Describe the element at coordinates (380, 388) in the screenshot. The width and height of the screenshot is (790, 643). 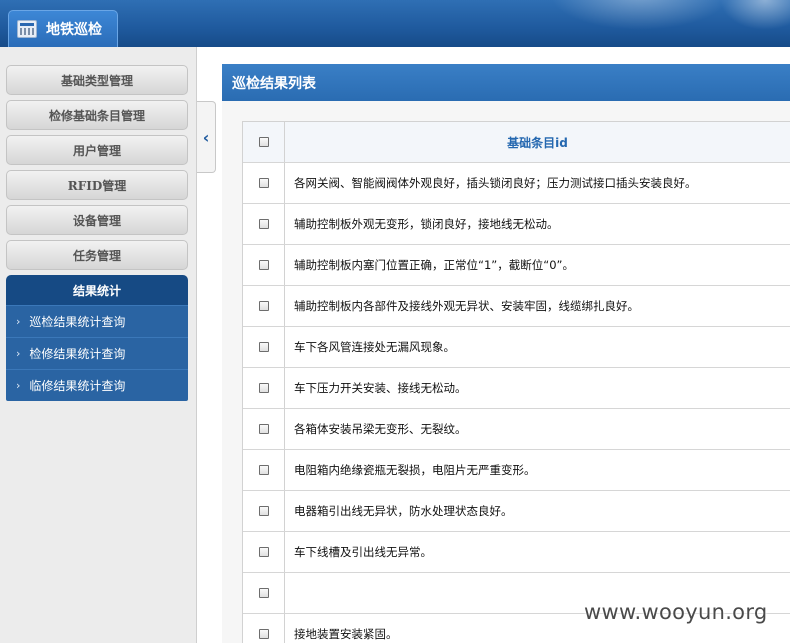
I see `row-item-text: 车下压力开关安装、接线无松动。` at that location.